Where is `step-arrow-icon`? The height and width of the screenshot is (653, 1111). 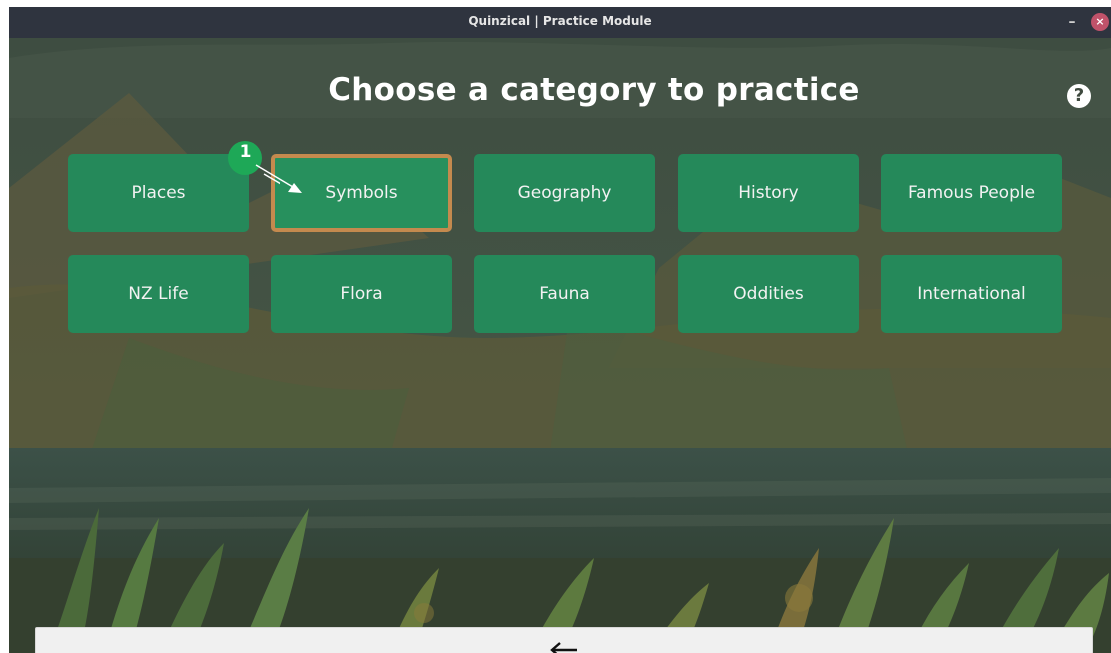 step-arrow-icon is located at coordinates (278, 178).